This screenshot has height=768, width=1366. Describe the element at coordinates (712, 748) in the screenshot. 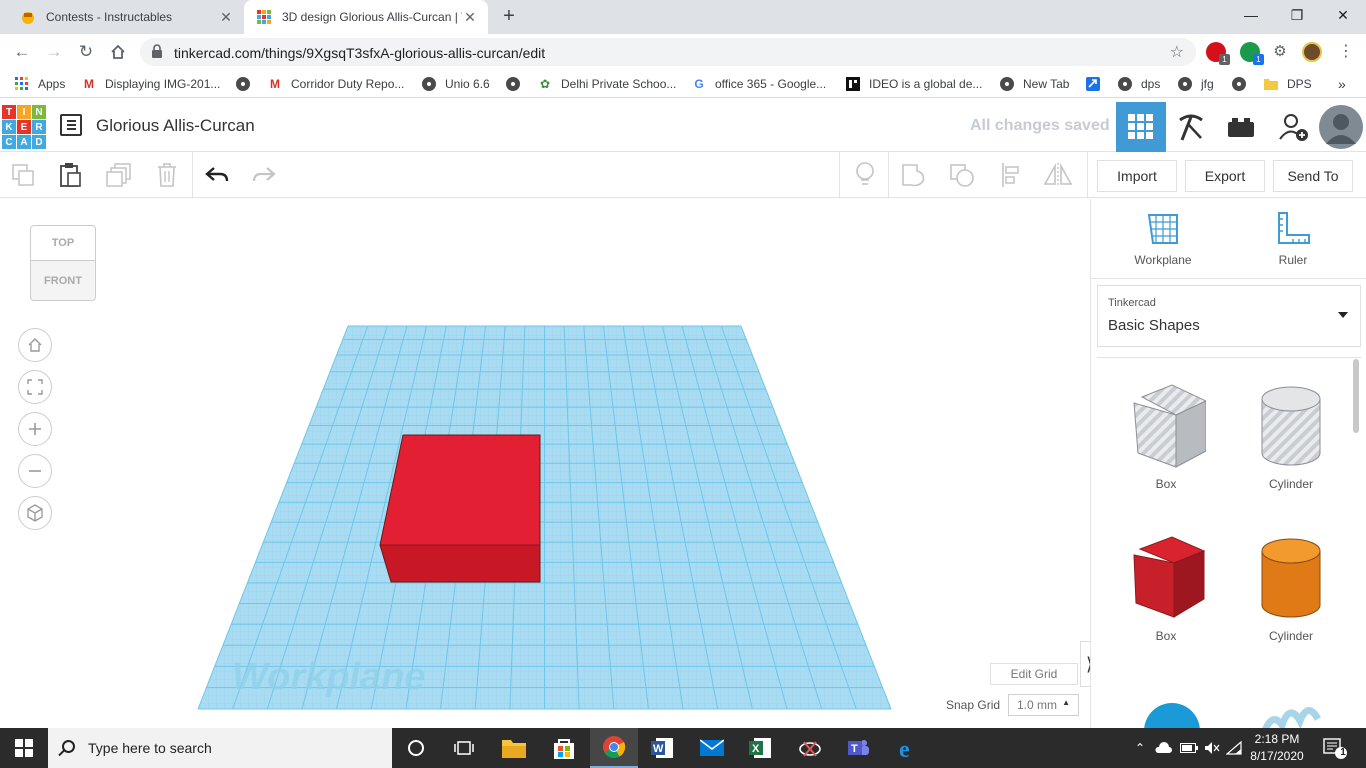

I see `mail-button` at that location.